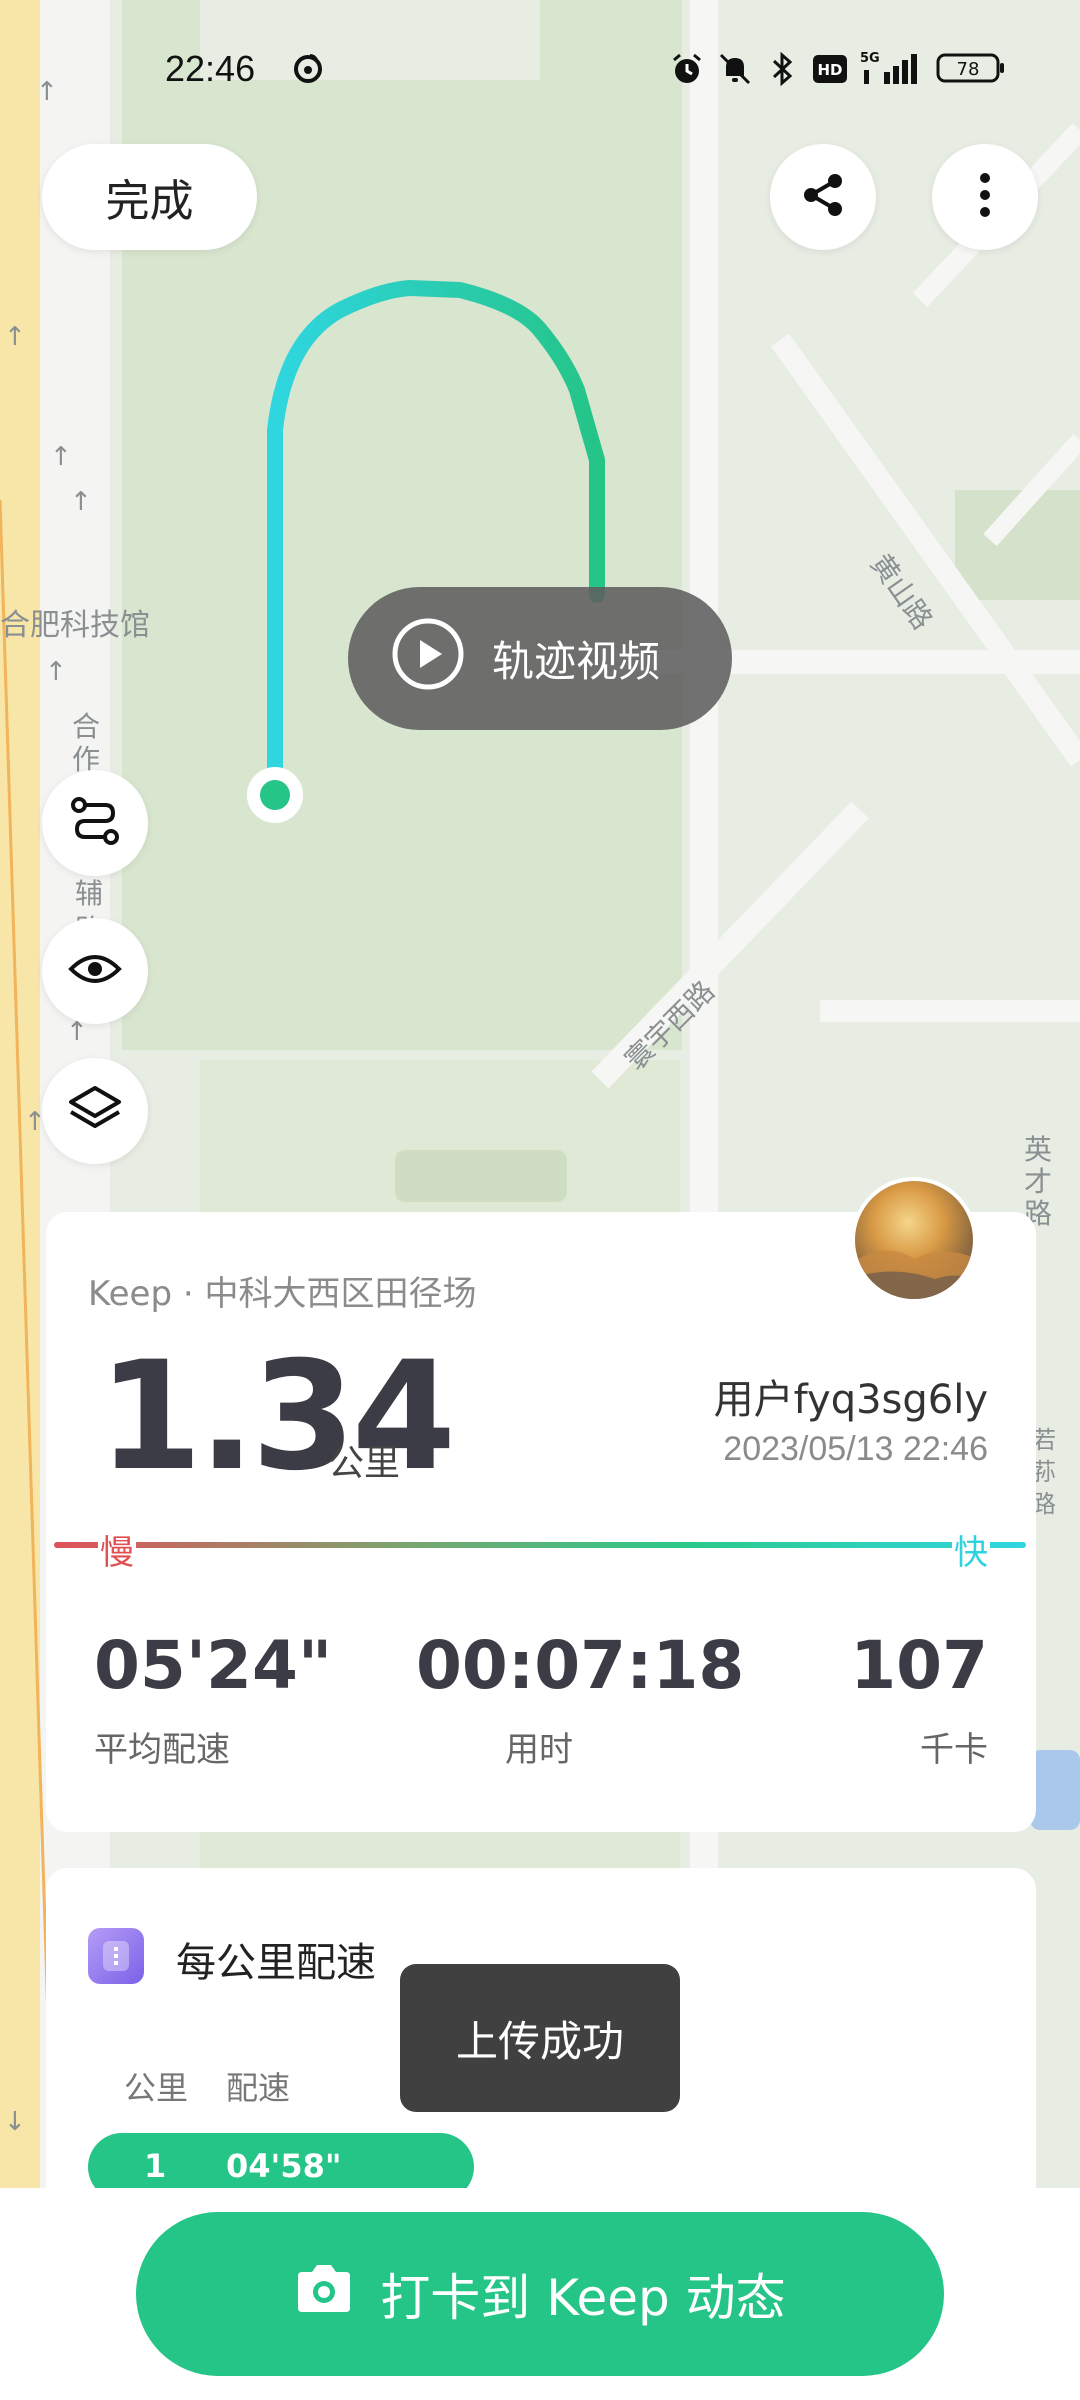 Image resolution: width=1080 pixels, height=2400 pixels. Describe the element at coordinates (540, 2038) in the screenshot. I see `upload-success-toast: 上传成功` at that location.